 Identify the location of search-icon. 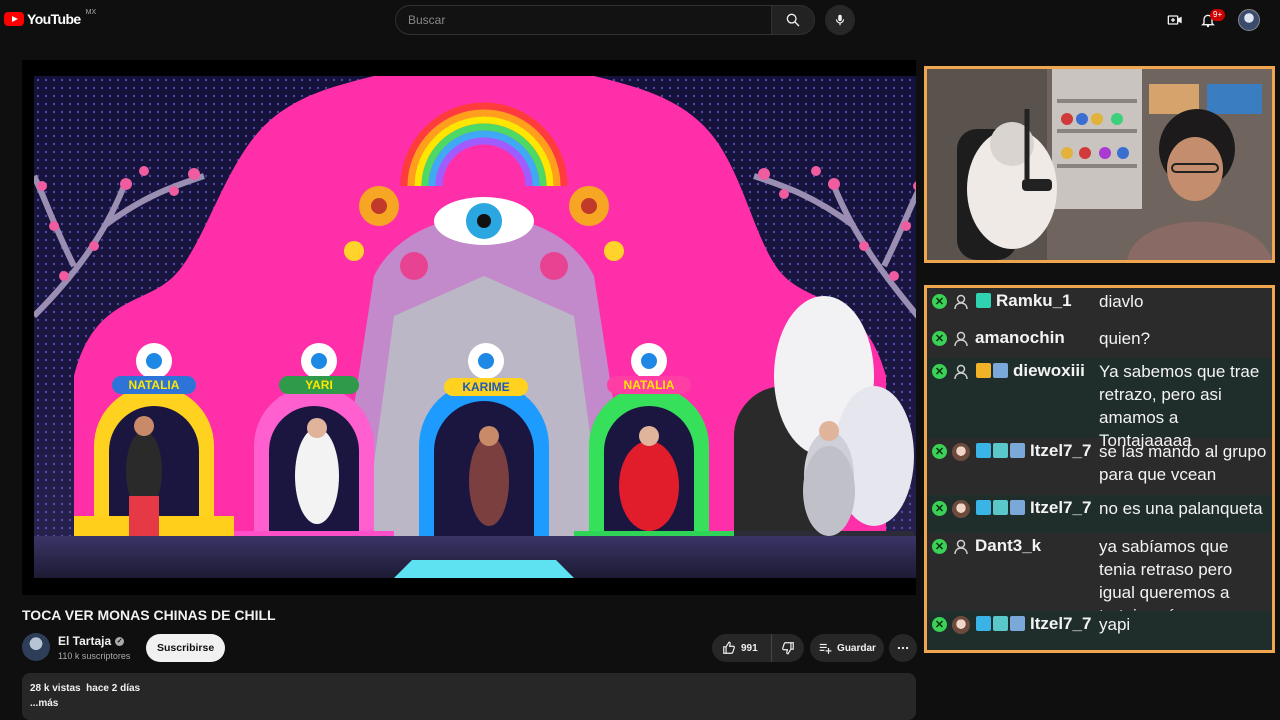
(793, 20).